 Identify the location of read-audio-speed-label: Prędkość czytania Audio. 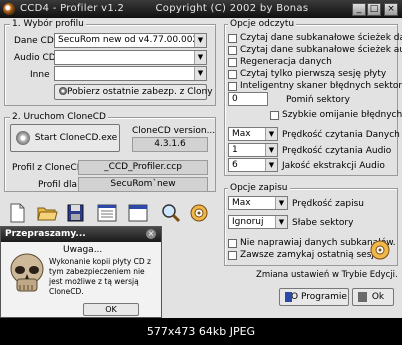
(337, 151).